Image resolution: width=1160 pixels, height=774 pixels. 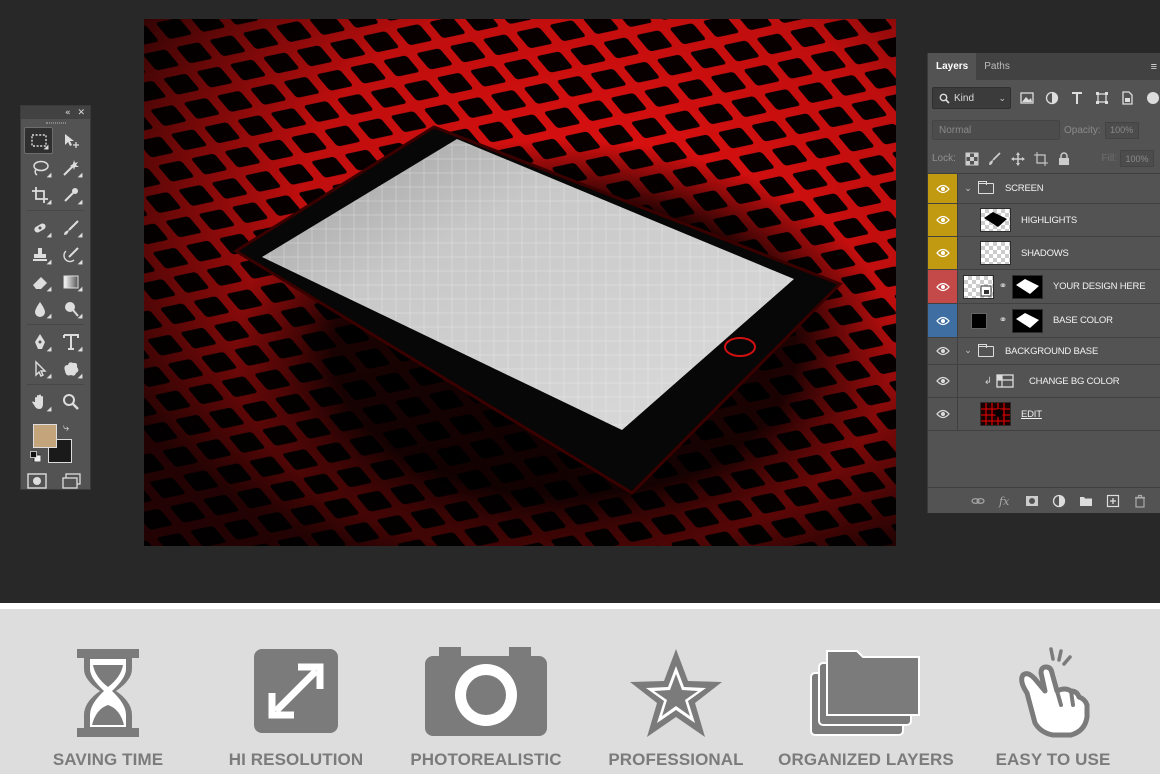 What do you see at coordinates (108, 759) in the screenshot?
I see `feature-label: SAVING TIME` at bounding box center [108, 759].